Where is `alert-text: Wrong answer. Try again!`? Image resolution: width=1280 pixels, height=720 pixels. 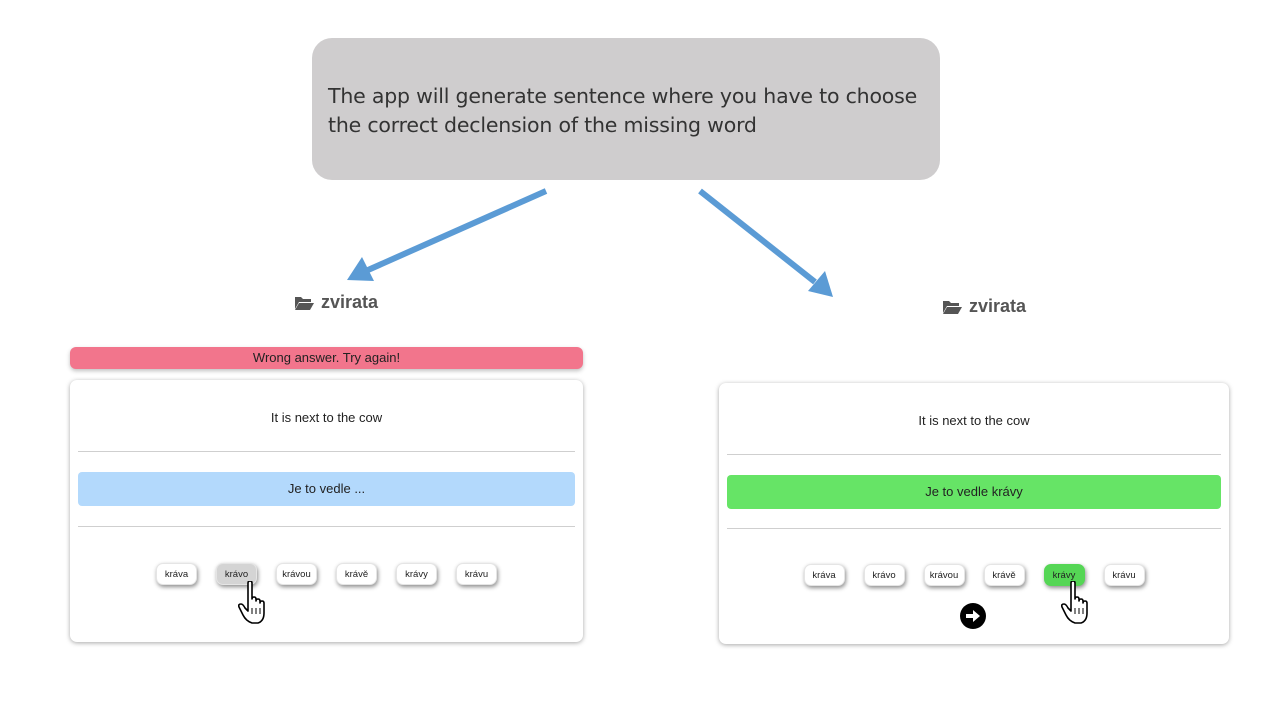 alert-text: Wrong answer. Try again! is located at coordinates (326, 357).